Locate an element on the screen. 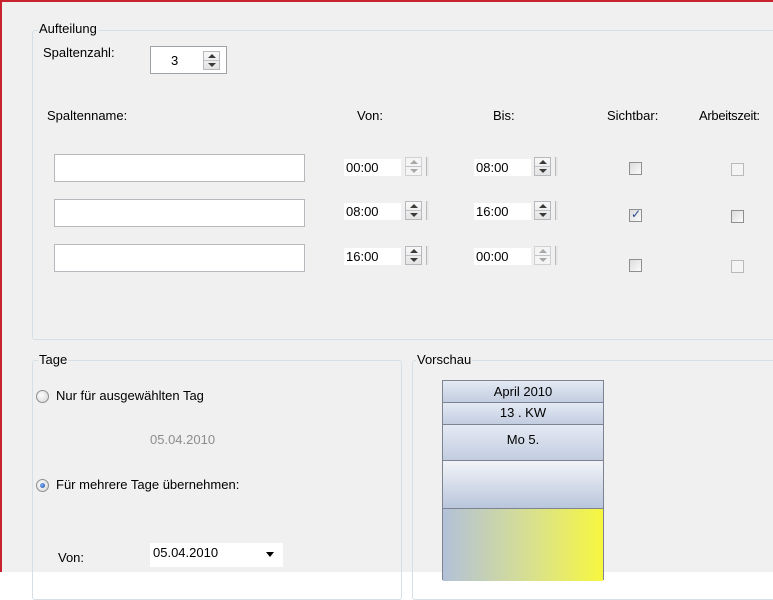  radio-selected-dot is located at coordinates (42, 485).